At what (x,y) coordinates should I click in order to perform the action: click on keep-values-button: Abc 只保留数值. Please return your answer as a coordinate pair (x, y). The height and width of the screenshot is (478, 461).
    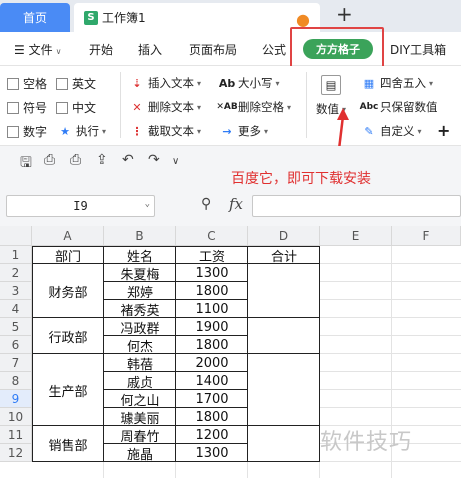
    Looking at the image, I should click on (398, 107).